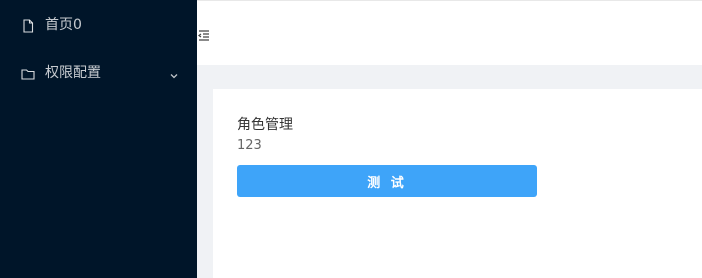 This screenshot has width=702, height=278. Describe the element at coordinates (98, 25) in the screenshot. I see `sidebar-item-home: 首页0` at that location.